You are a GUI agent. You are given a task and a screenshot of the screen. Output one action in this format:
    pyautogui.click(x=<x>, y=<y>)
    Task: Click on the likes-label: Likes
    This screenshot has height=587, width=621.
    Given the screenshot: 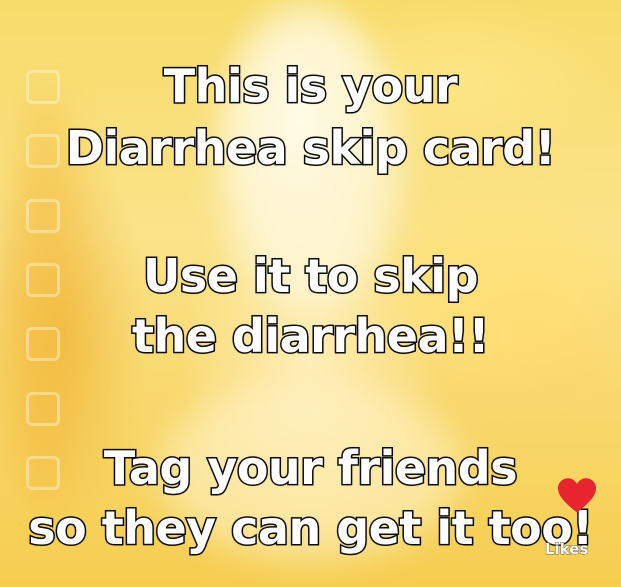 What is the action you would take?
    pyautogui.click(x=566, y=549)
    